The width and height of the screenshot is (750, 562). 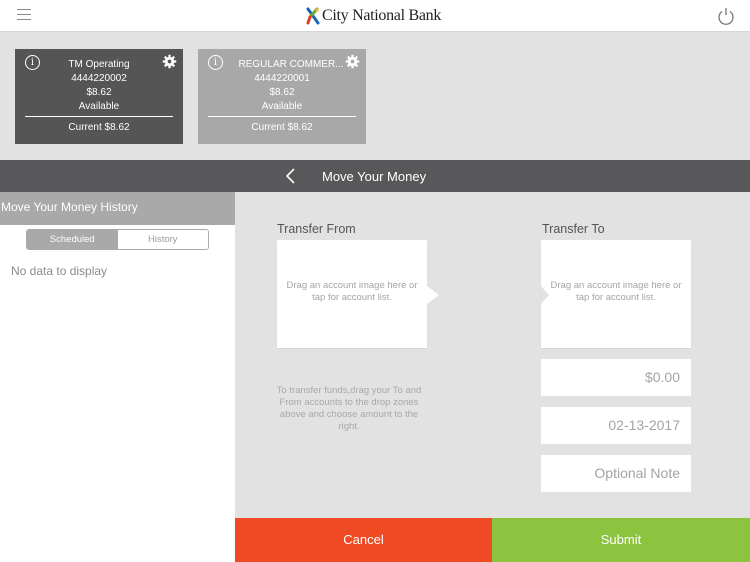 I want to click on page-title-bar: Move Your Money, so click(x=375, y=176).